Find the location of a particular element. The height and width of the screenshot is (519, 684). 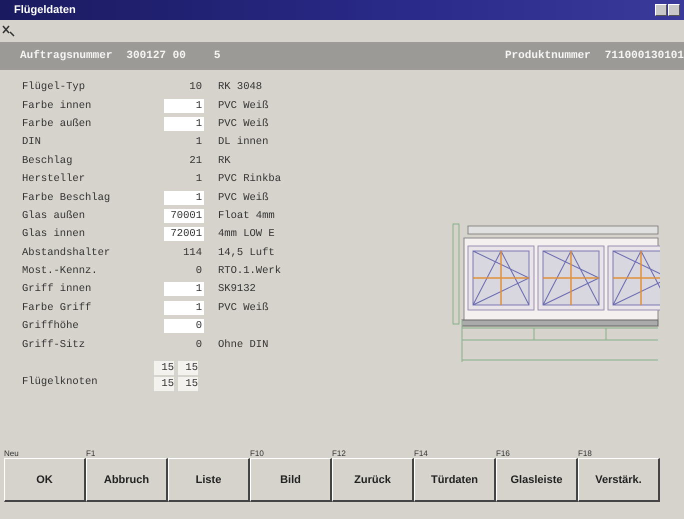

input-field: 0 is located at coordinates (184, 326).